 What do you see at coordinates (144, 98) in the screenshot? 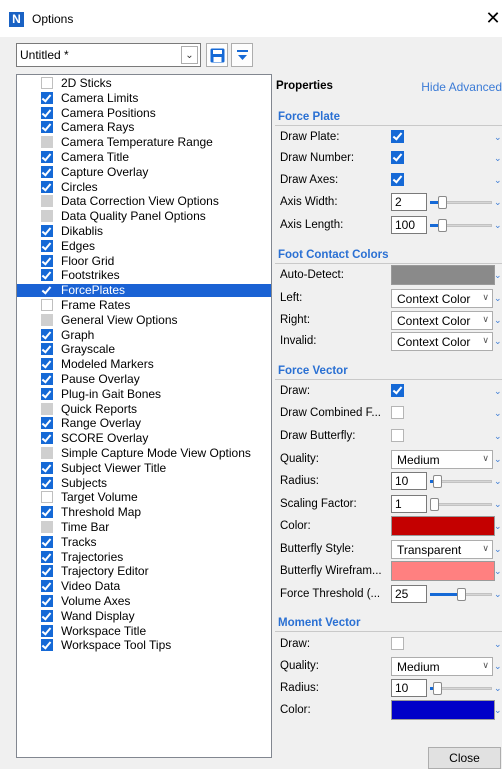
I see `list-item: Camera Limits` at bounding box center [144, 98].